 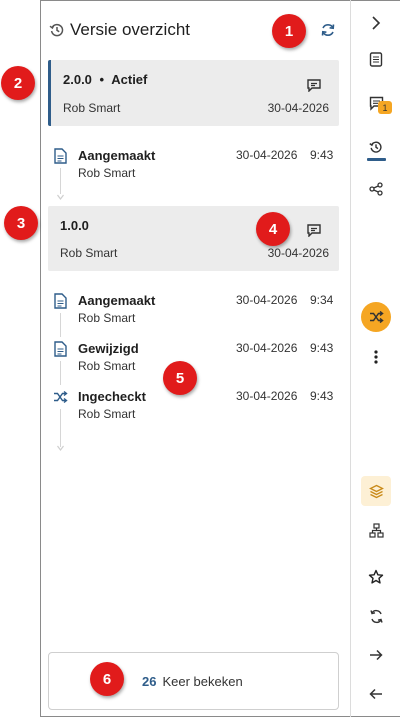 I want to click on refresh-icon, so click(x=328, y=30).